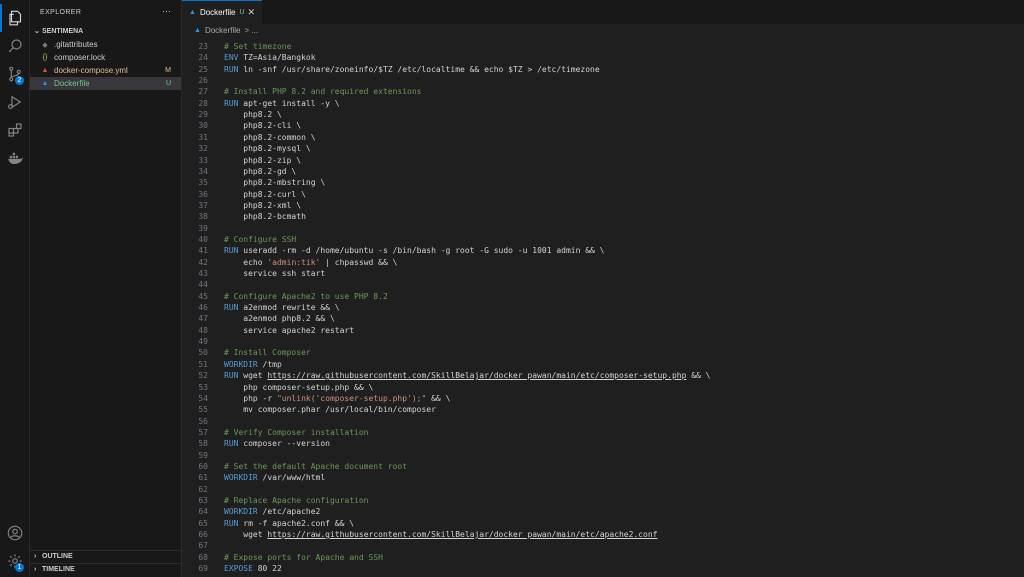  I want to click on file-status: M, so click(168, 70).